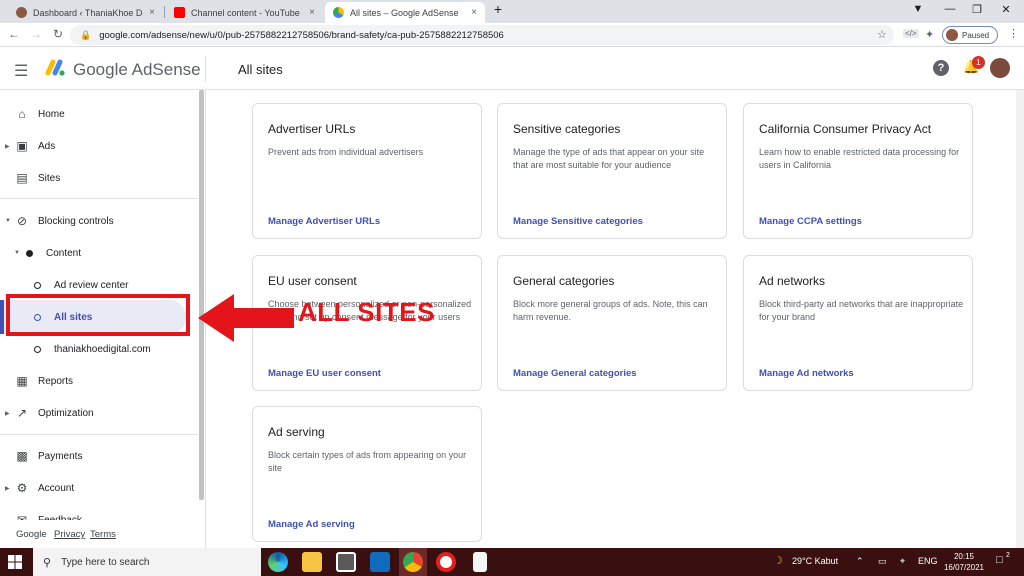 The image size is (1024, 576). I want to click on terms-link: Terms, so click(103, 534).